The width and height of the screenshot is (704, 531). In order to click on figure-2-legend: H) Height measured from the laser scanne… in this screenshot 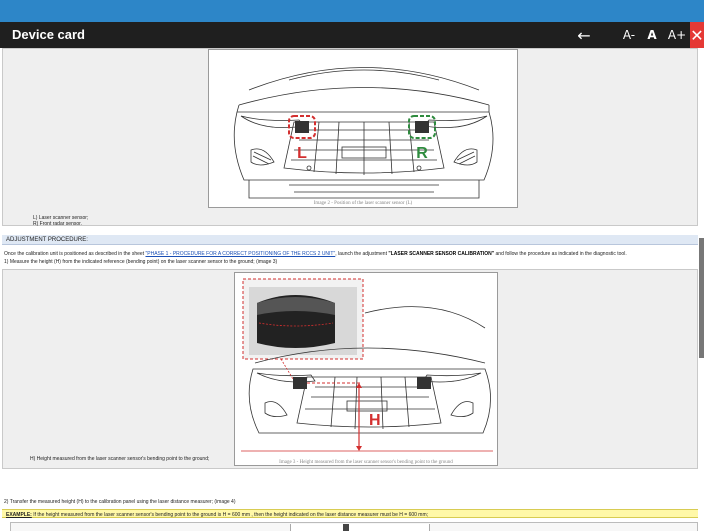, I will do `click(119, 459)`.